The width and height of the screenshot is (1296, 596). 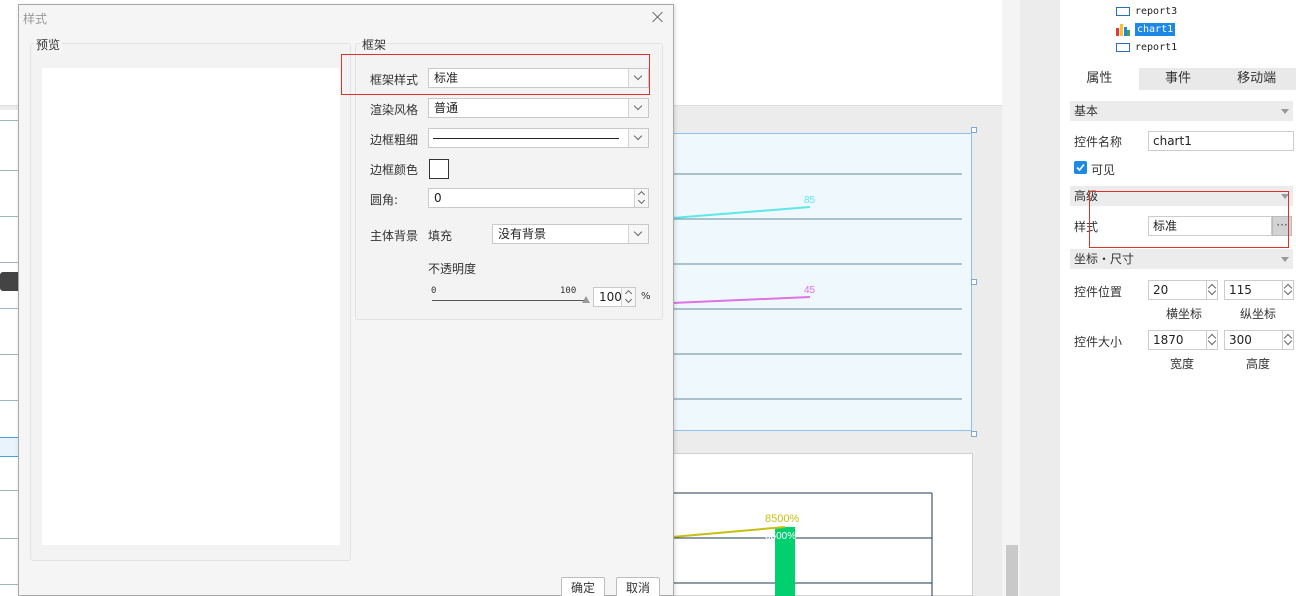 What do you see at coordinates (1098, 142) in the screenshot?
I see `control-name-label: 控件名称` at bounding box center [1098, 142].